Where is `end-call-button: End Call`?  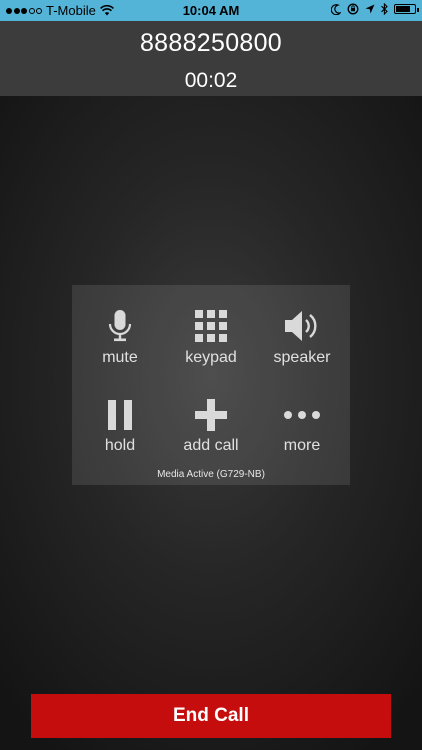
end-call-button: End Call is located at coordinates (211, 716).